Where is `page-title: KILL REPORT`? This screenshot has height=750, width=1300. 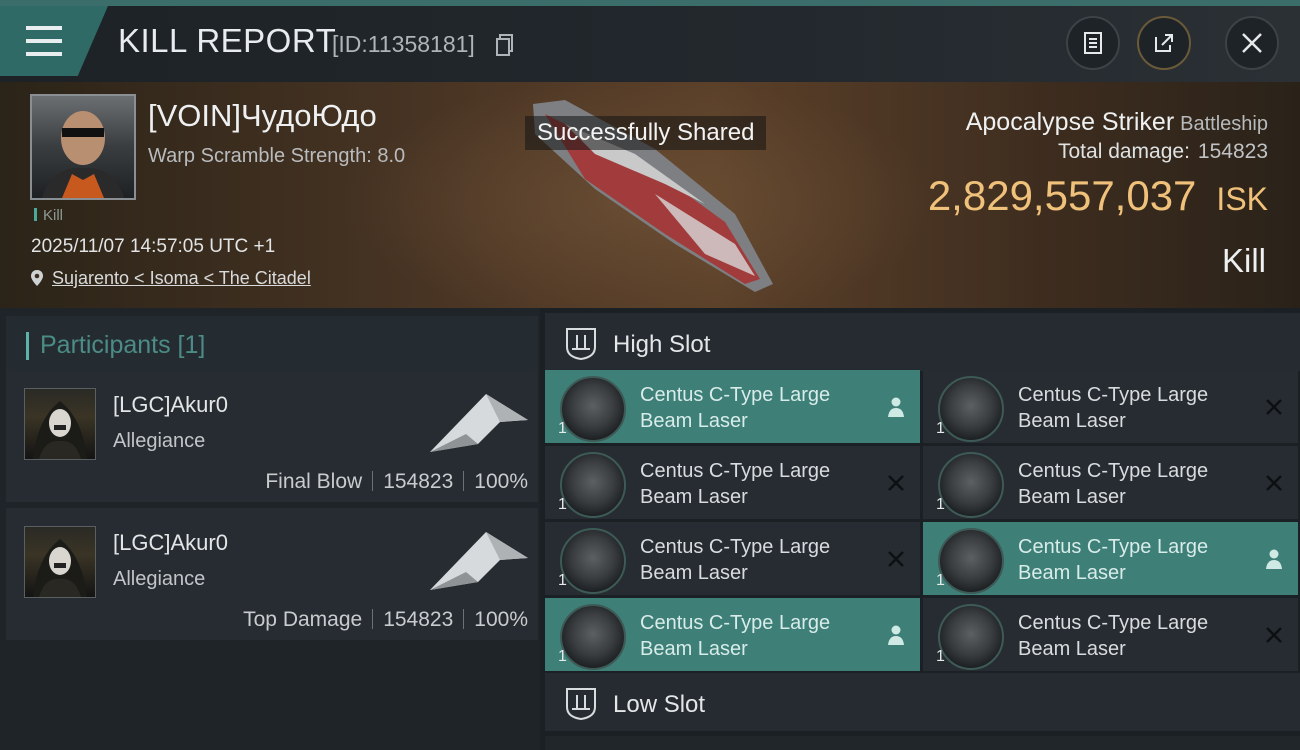 page-title: KILL REPORT is located at coordinates (227, 40).